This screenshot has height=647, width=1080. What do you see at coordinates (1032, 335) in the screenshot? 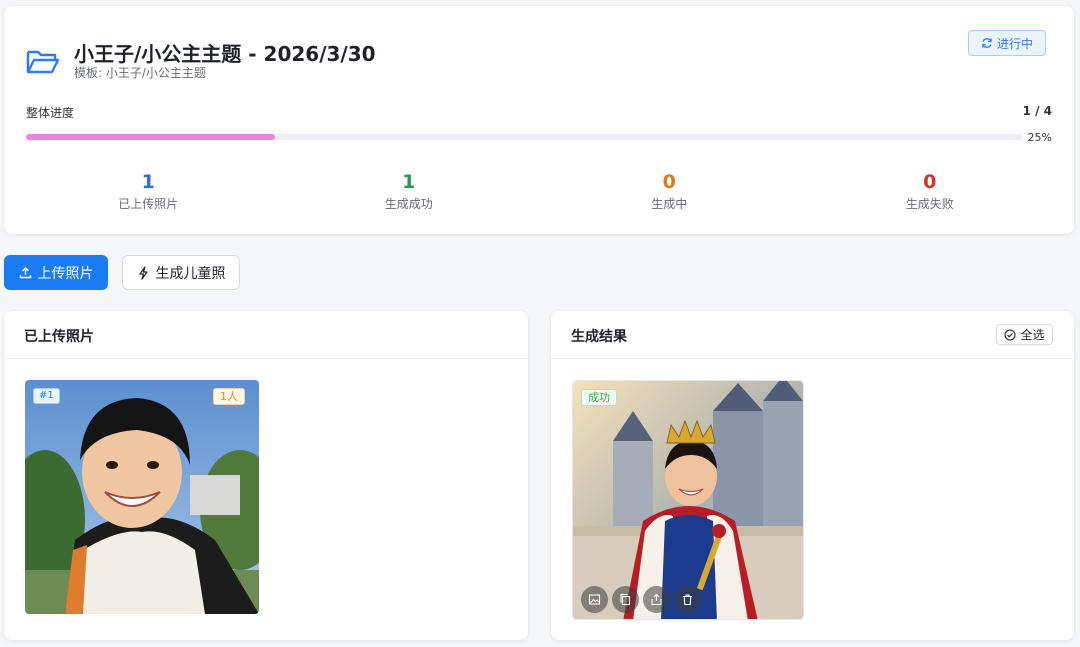
I see `select-all-label: 全选` at bounding box center [1032, 335].